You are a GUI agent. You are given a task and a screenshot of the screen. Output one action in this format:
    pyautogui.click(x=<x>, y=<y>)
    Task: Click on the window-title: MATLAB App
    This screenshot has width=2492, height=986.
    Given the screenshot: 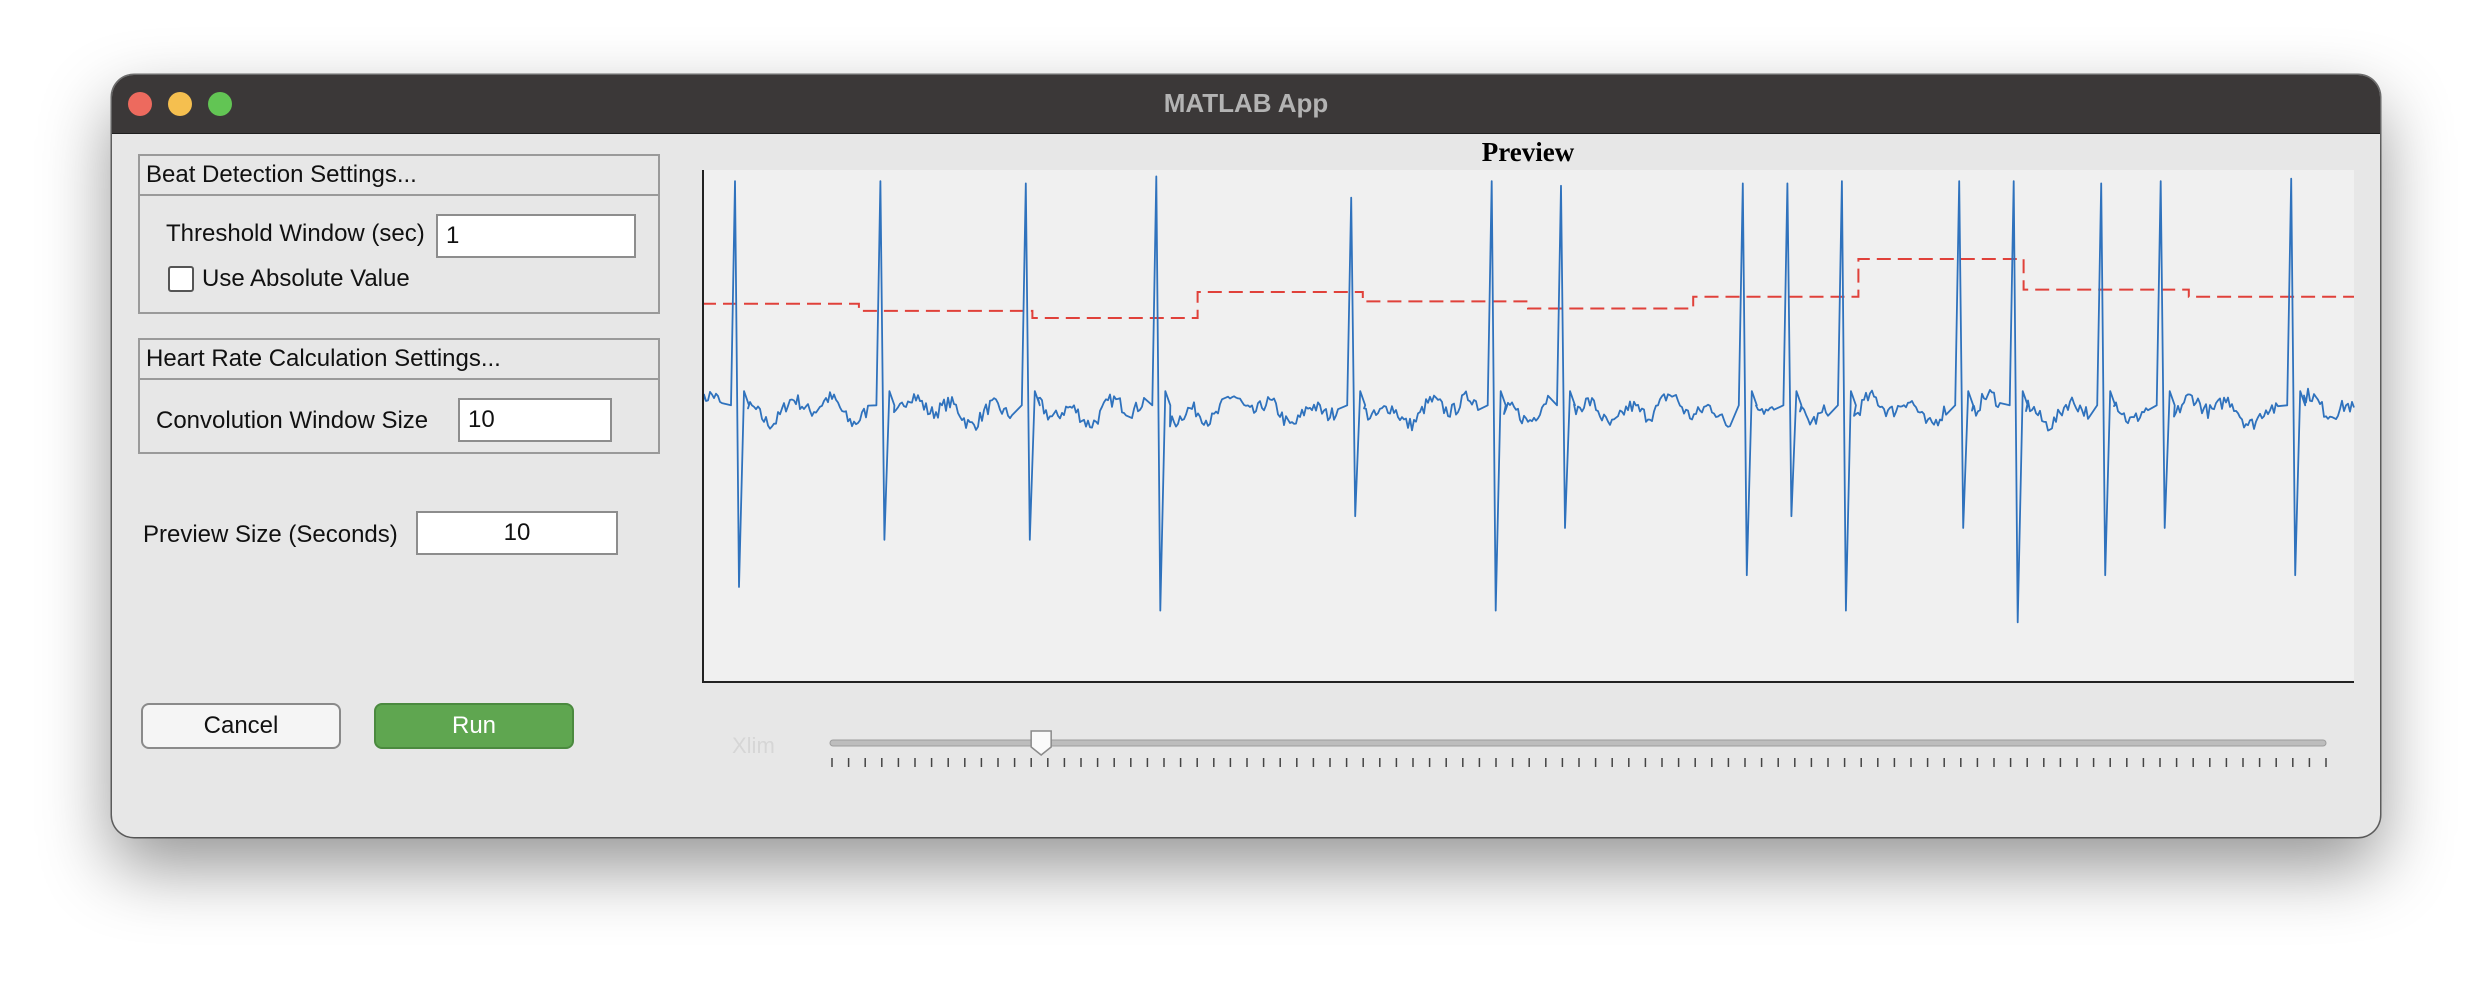 What is the action you would take?
    pyautogui.click(x=1246, y=103)
    